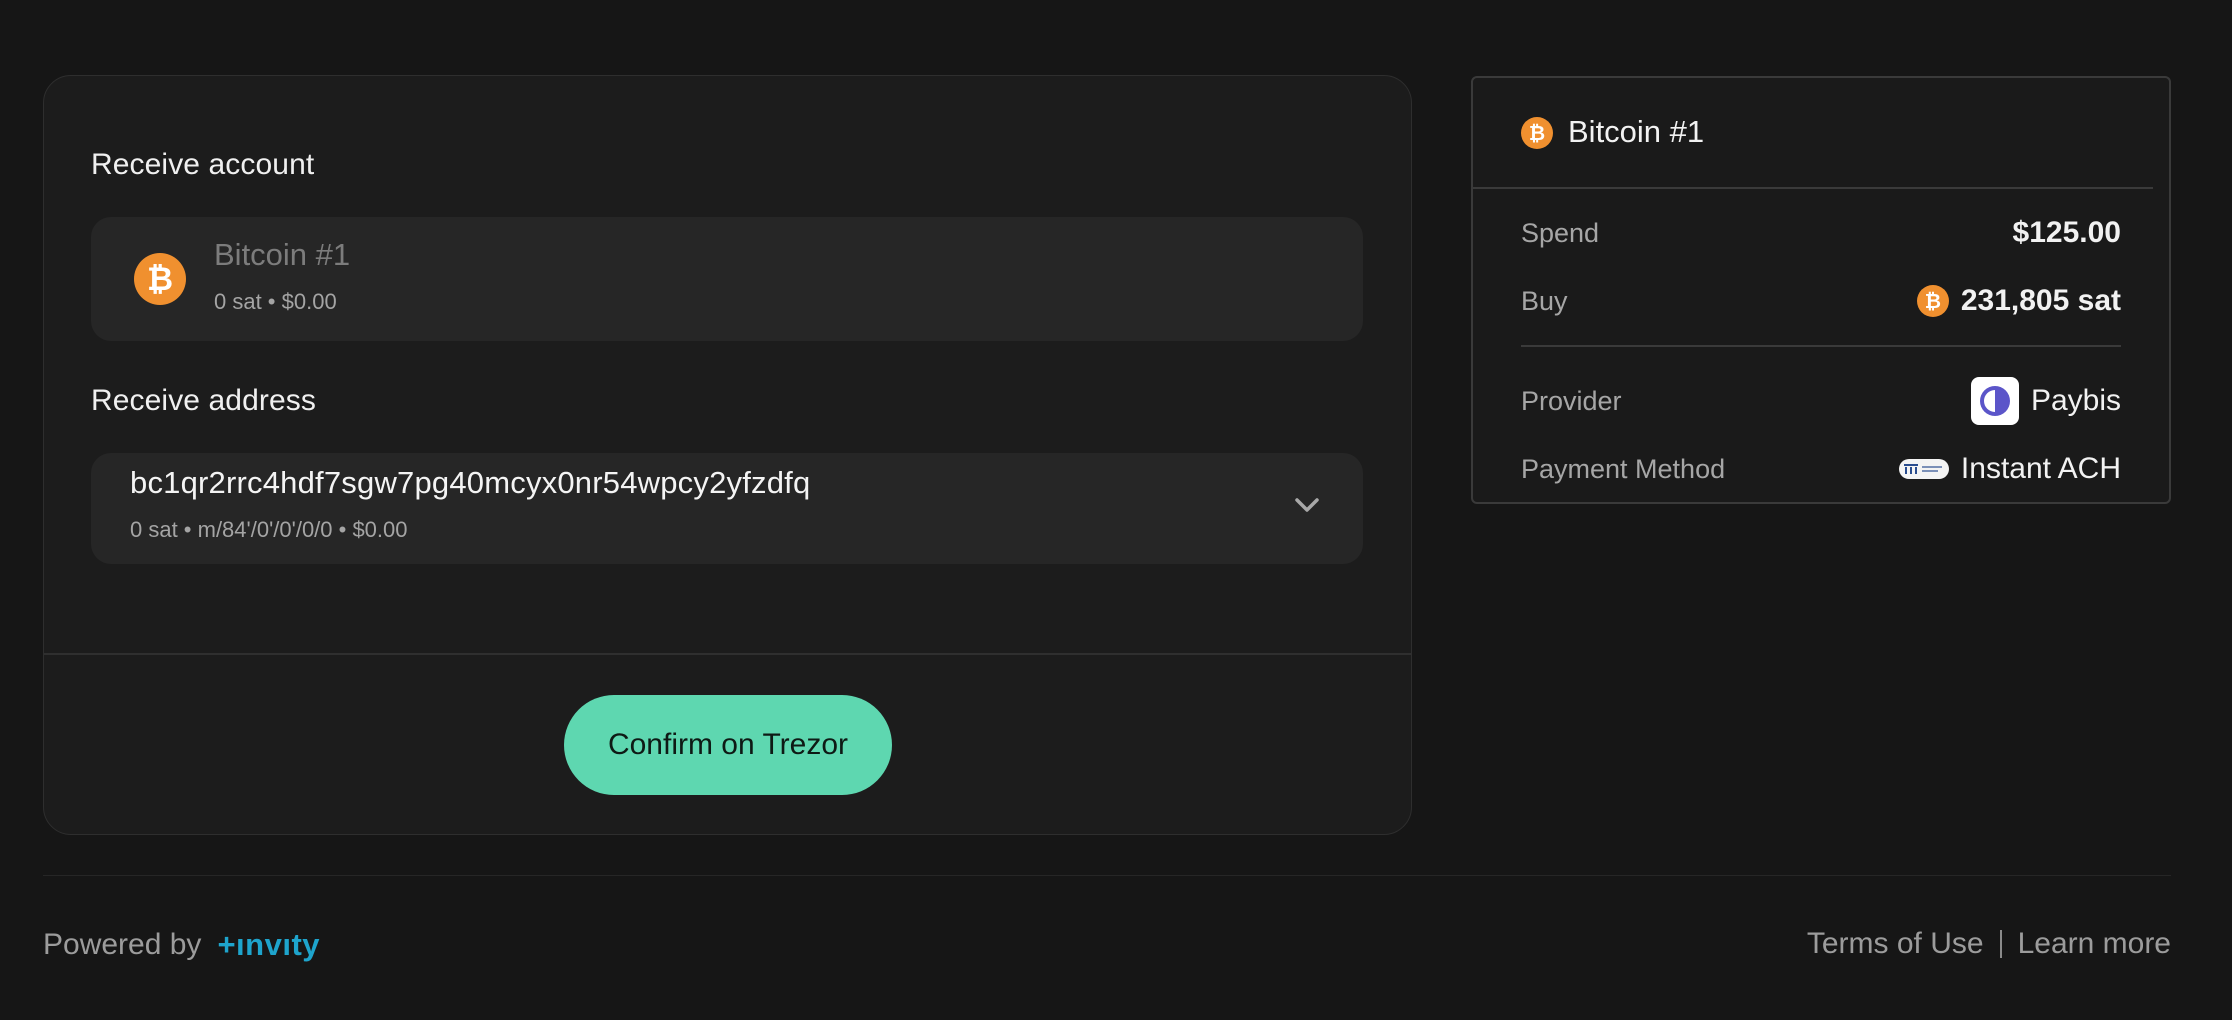 This screenshot has width=2232, height=1020. I want to click on powered-by: Powered by +ınvıty, so click(181, 945).